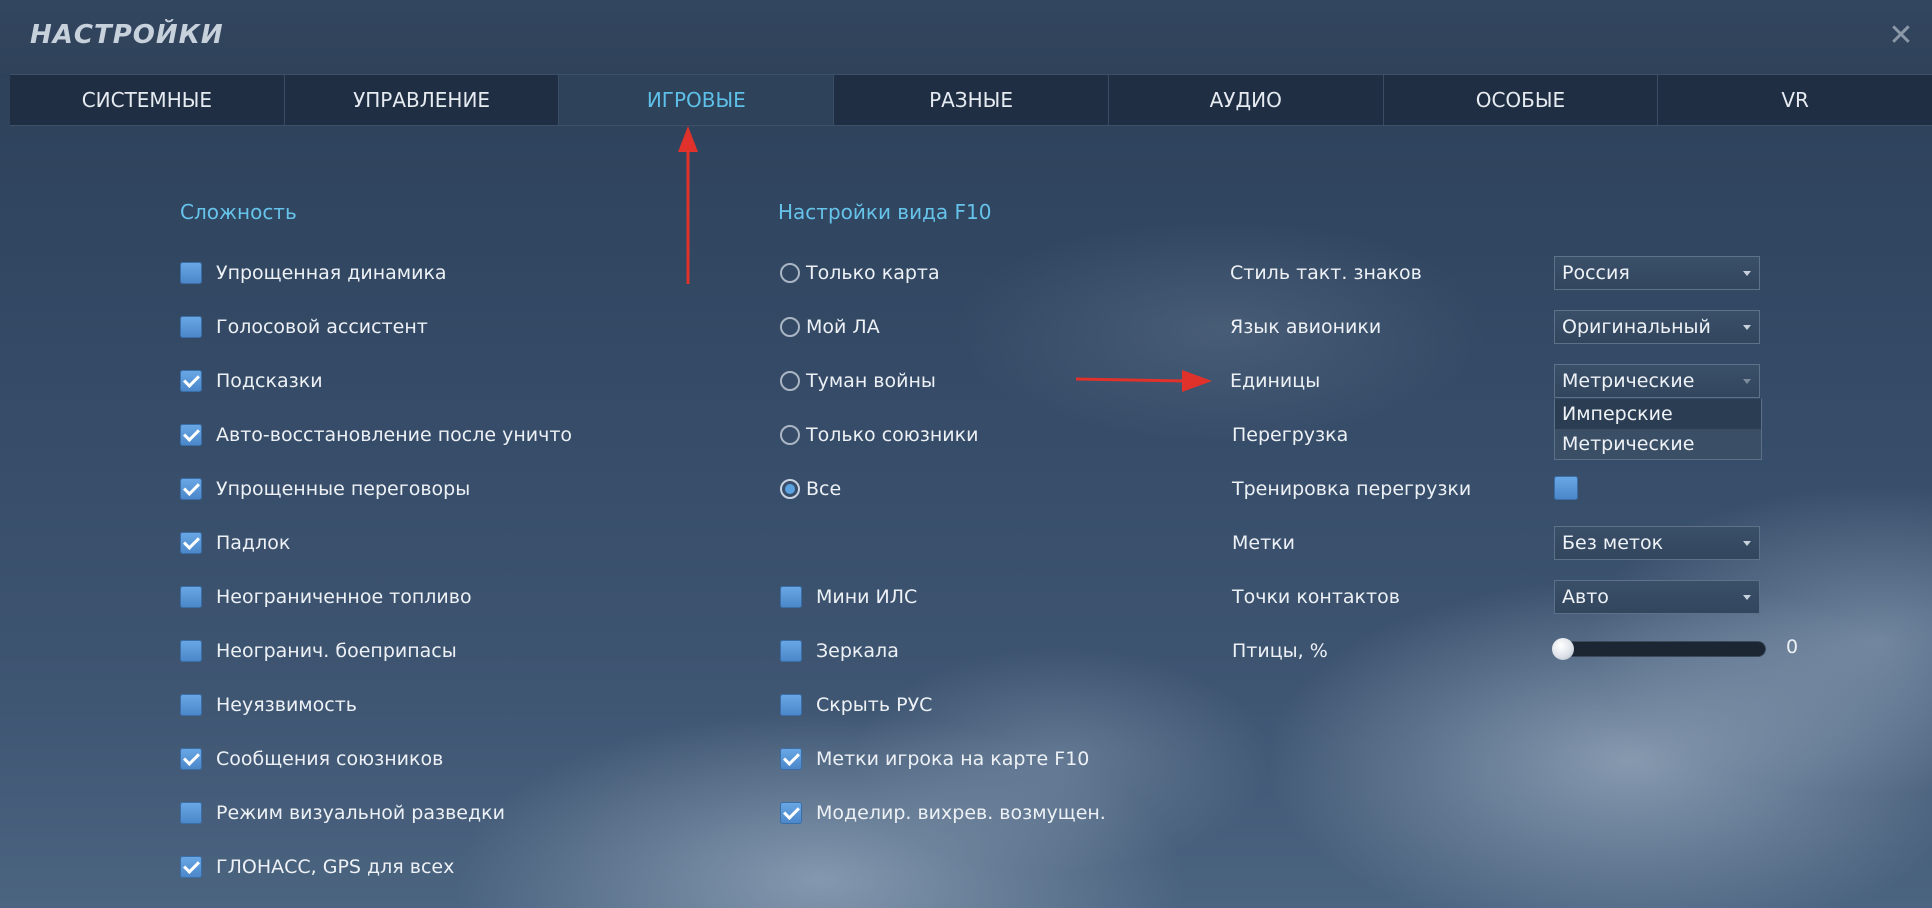  I want to click on difficulty-option: Упрощенные переговоры, so click(325, 489).